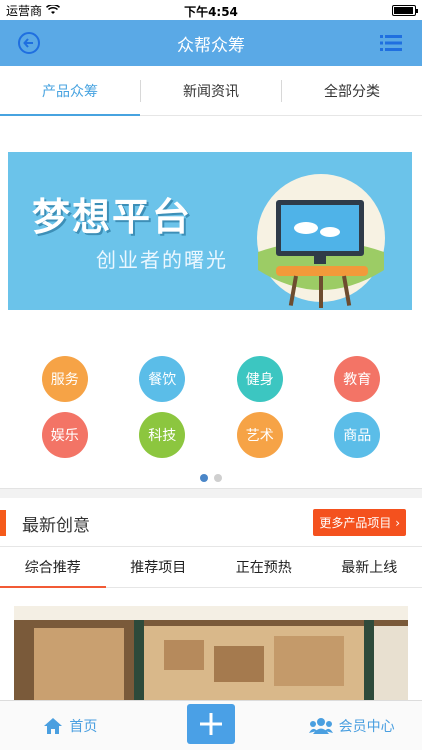 This screenshot has height=750, width=422. I want to click on tab-member-center: 会员中心, so click(351, 726).